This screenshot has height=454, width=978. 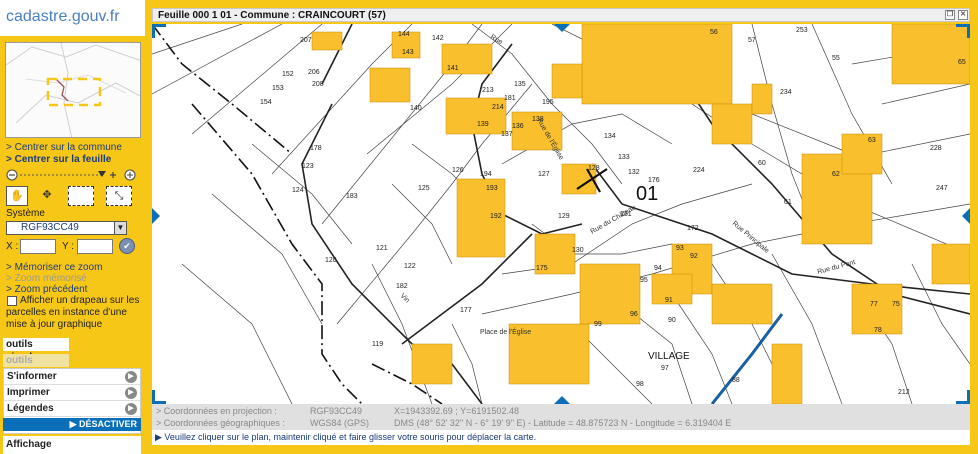 What do you see at coordinates (402, 286) in the screenshot?
I see `parcel-number: 182` at bounding box center [402, 286].